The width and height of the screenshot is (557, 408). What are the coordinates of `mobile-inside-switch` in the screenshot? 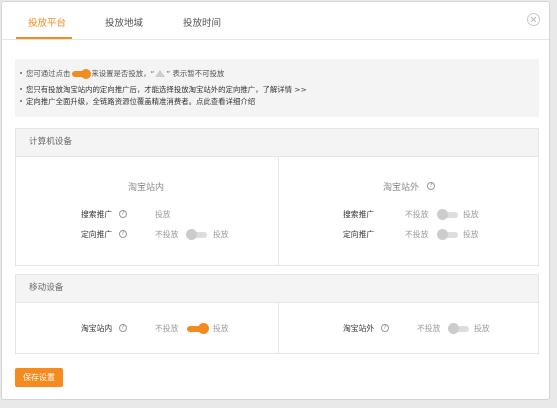 It's located at (198, 328).